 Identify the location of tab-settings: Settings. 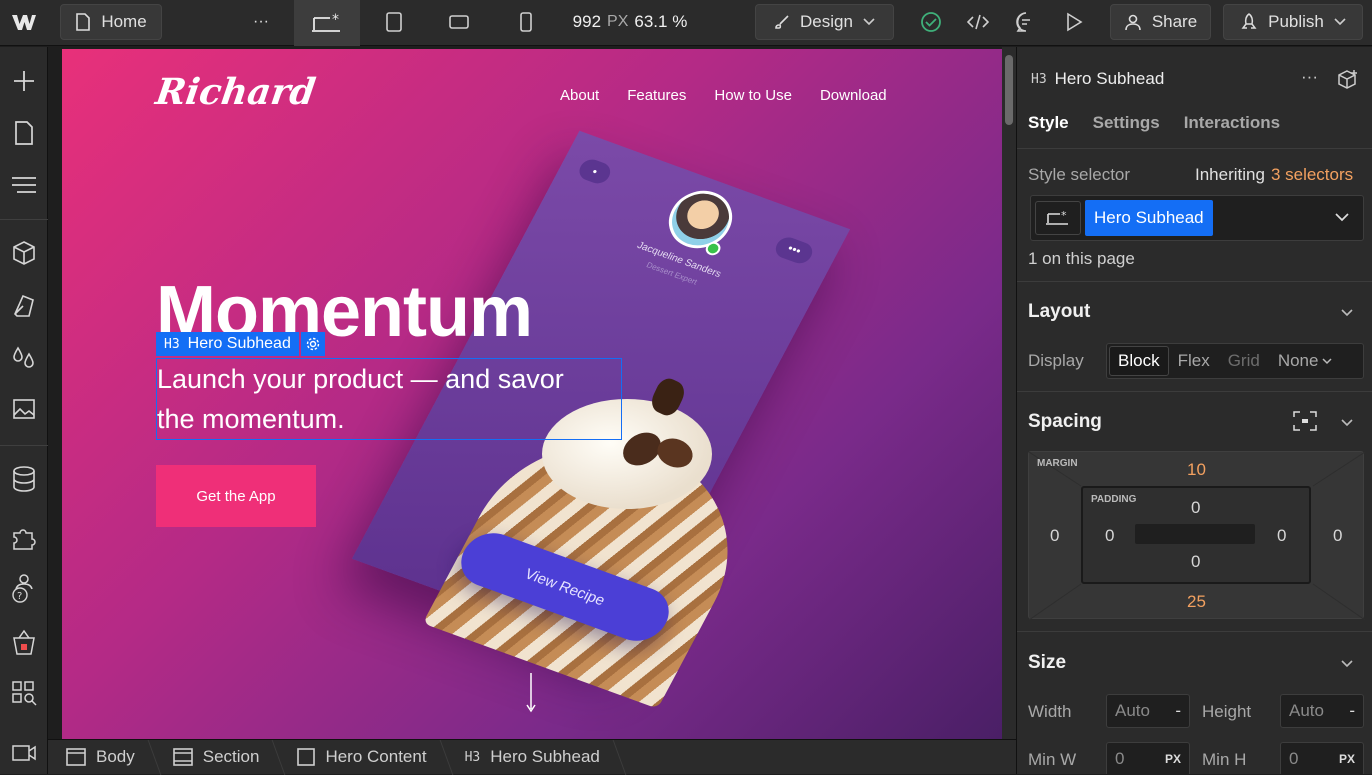
(1126, 123).